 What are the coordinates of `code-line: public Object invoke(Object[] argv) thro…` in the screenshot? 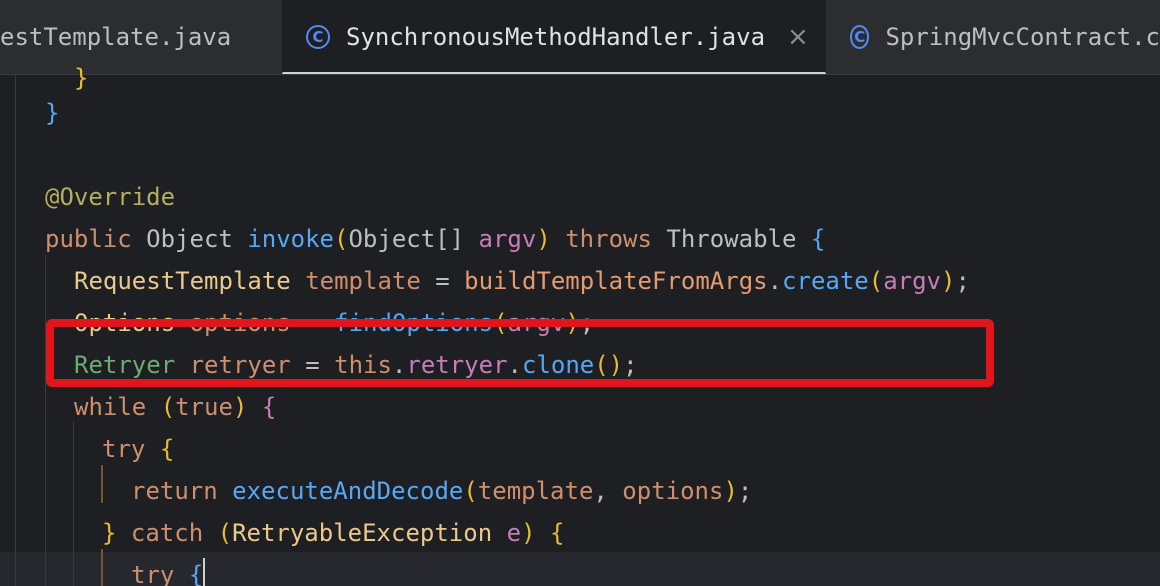 It's located at (435, 239).